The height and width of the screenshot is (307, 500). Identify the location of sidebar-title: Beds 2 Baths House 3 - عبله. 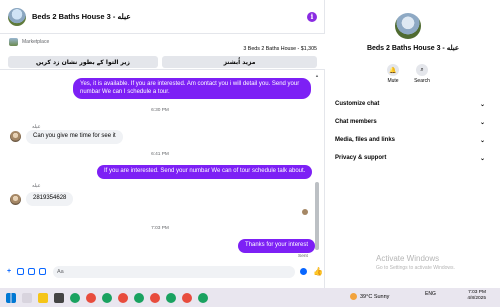
(413, 48).